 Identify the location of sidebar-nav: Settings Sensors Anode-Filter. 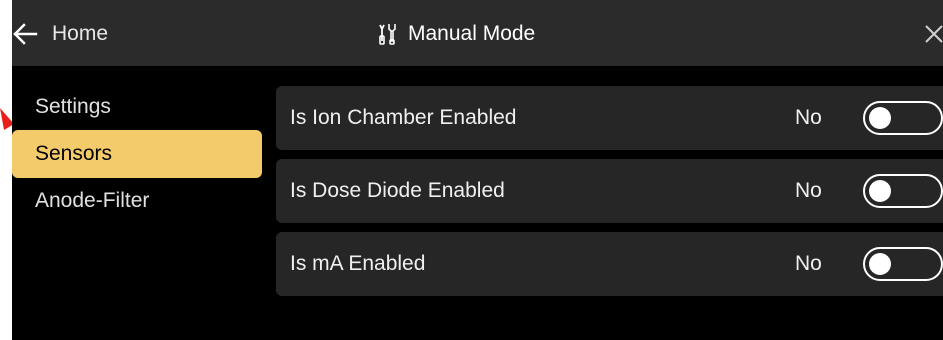
(137, 154).